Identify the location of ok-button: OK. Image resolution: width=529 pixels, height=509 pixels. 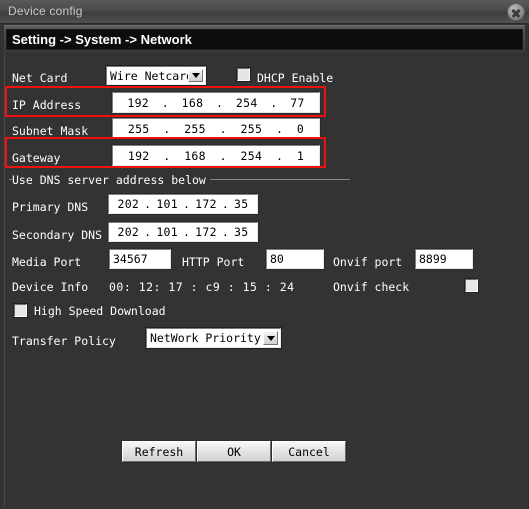
(234, 451).